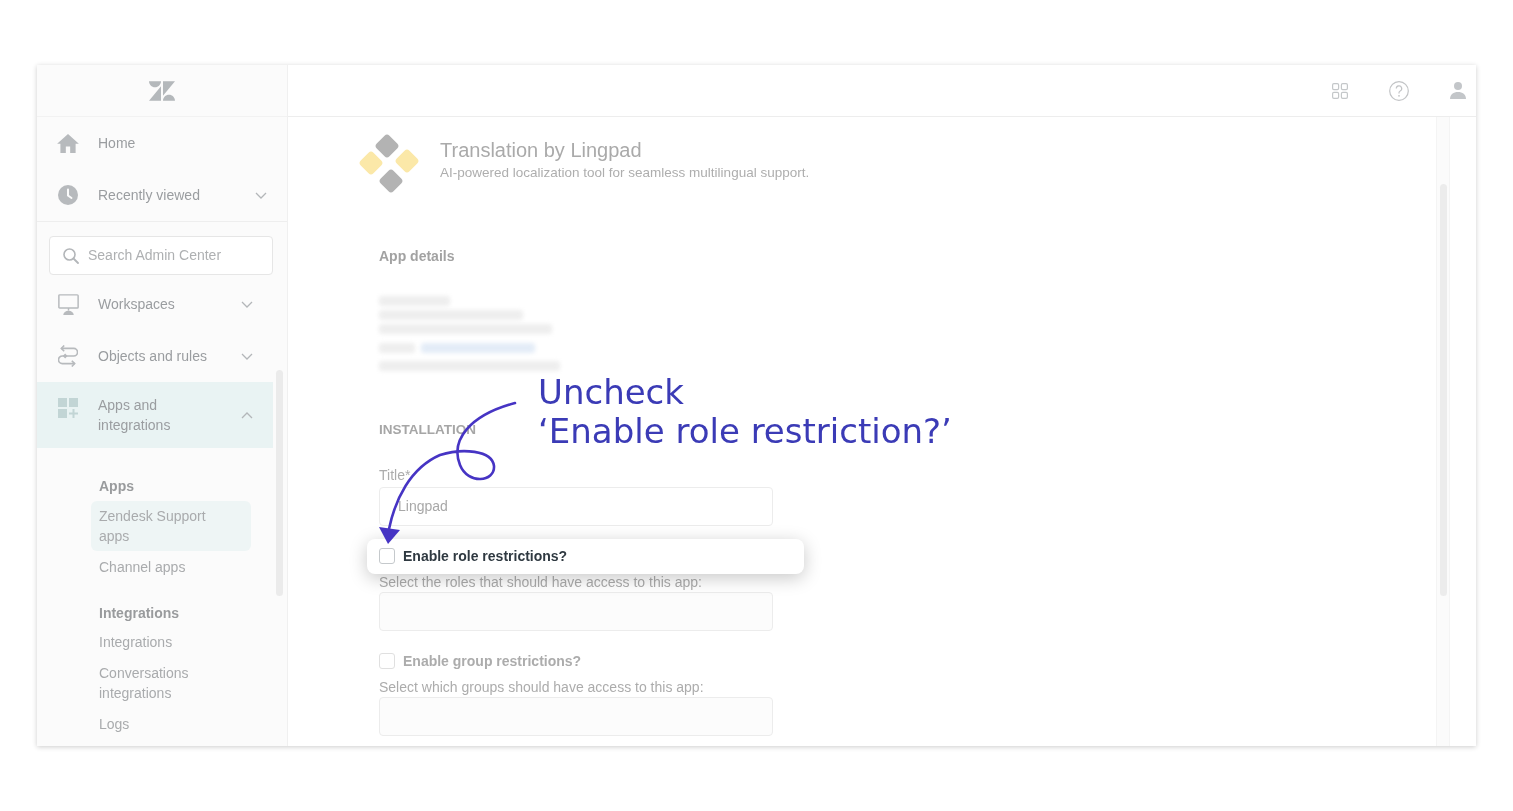 The height and width of the screenshot is (811, 1513). I want to click on arrows-icon, so click(68, 356).